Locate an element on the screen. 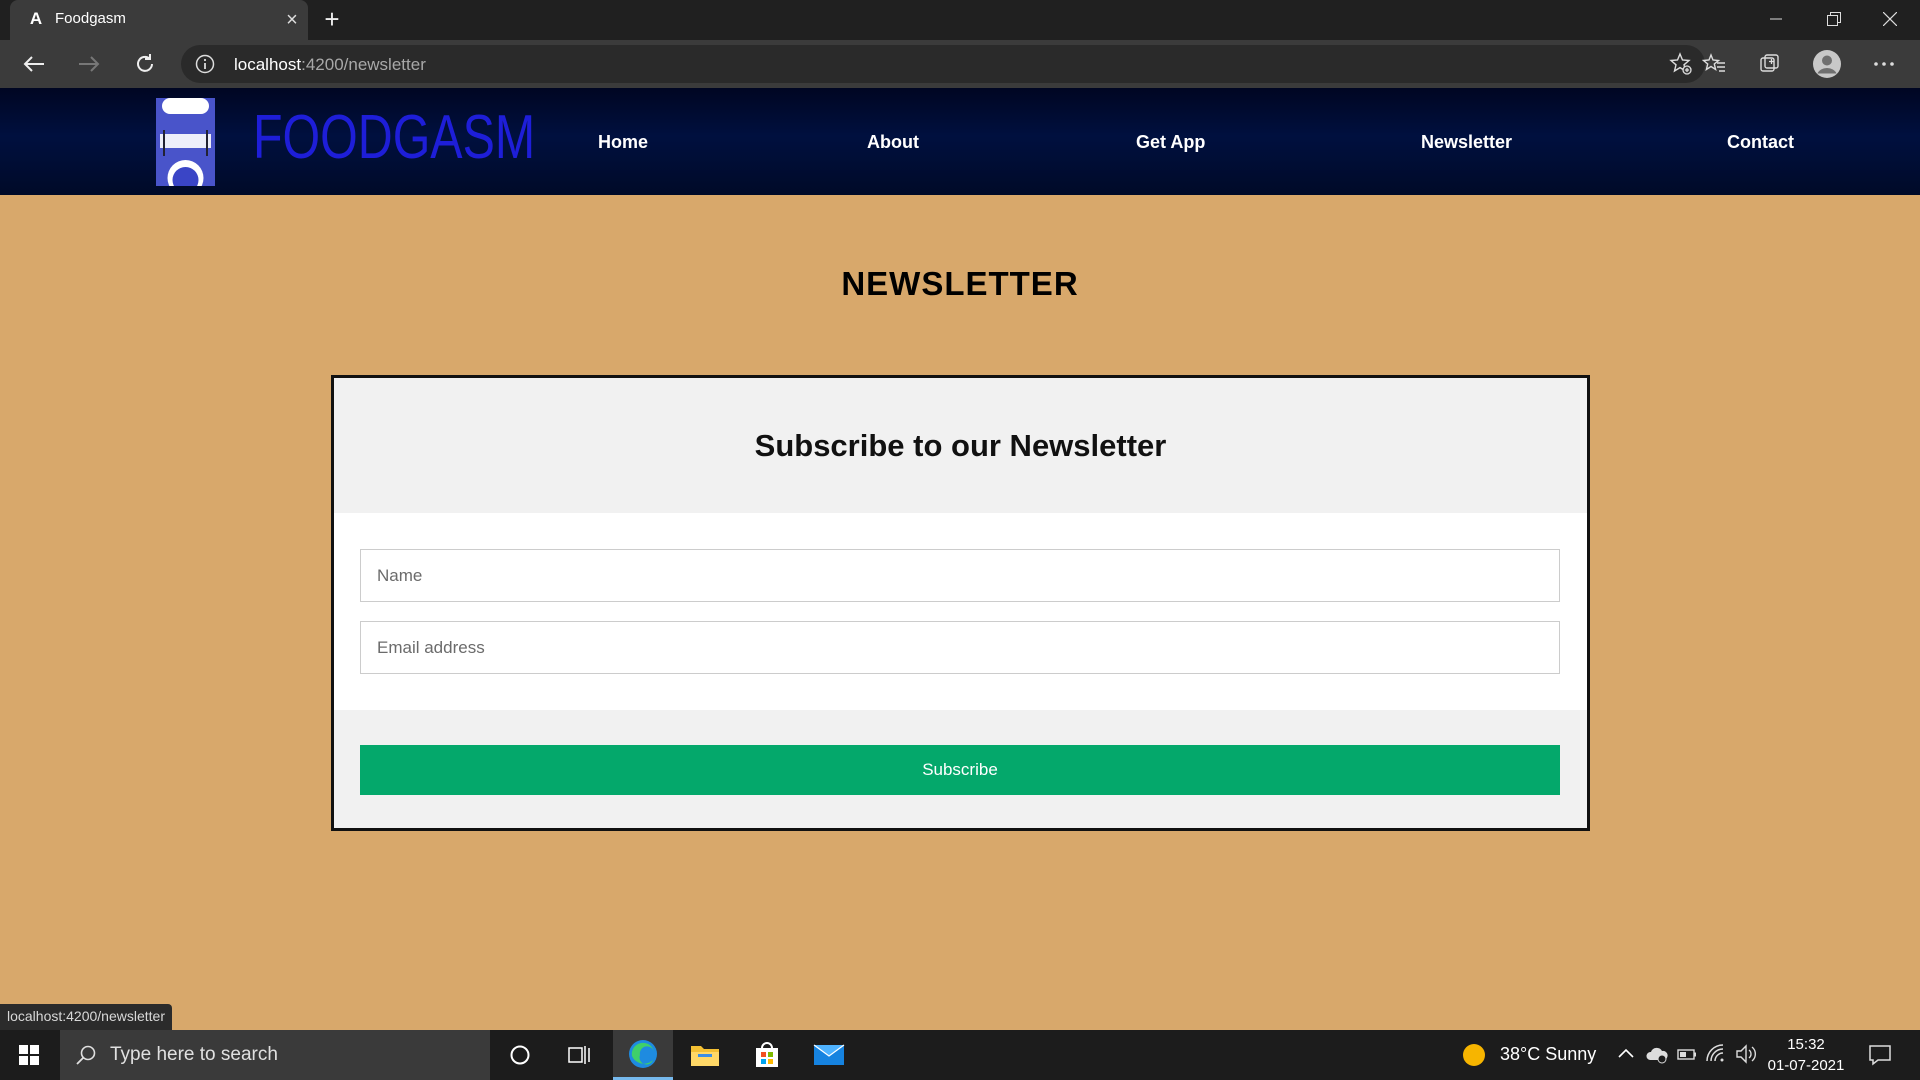 The height and width of the screenshot is (1080, 1920). url-path: :4200/newsletter is located at coordinates (363, 64).